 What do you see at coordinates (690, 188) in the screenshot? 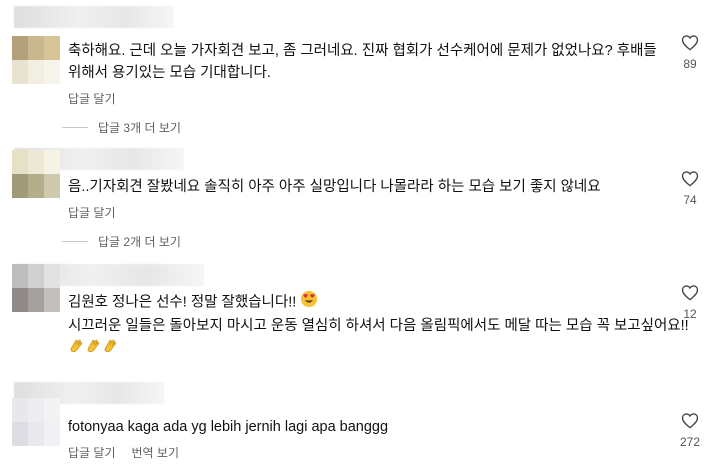
I see `like-button: 74` at bounding box center [690, 188].